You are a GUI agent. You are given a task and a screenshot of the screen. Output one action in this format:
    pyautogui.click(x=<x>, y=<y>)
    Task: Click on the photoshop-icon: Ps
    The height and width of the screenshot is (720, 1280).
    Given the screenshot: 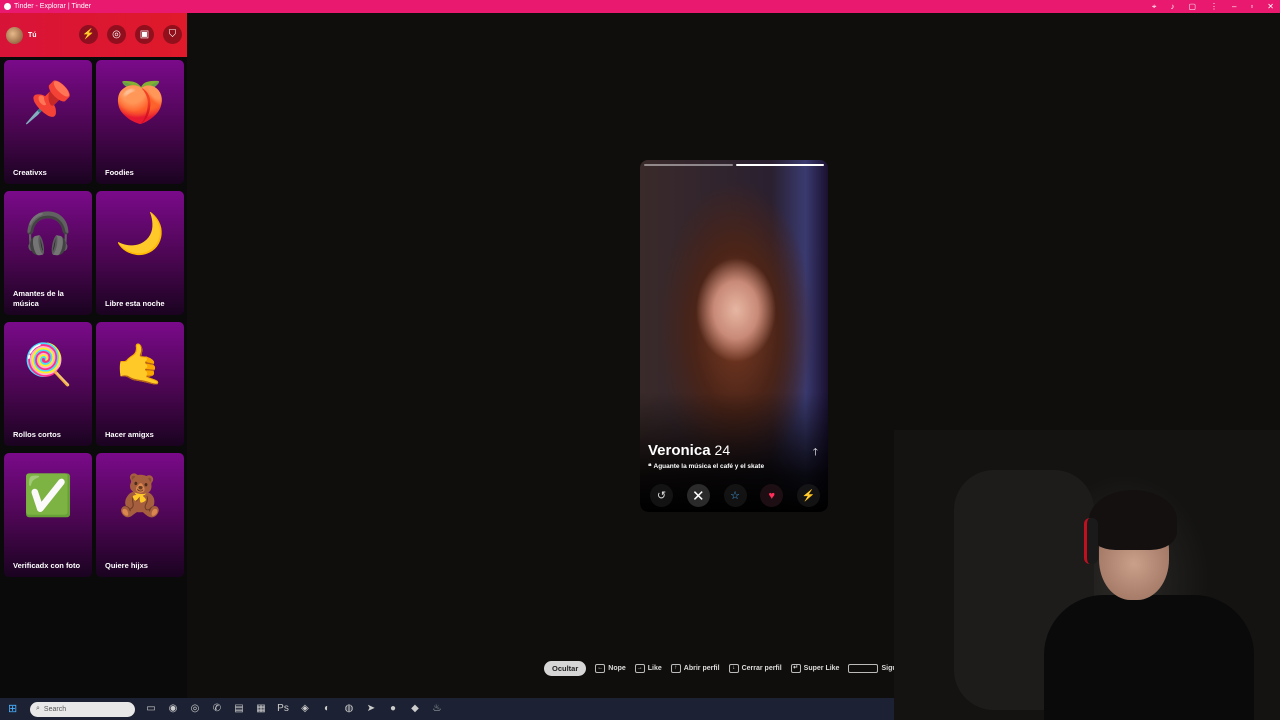 What is the action you would take?
    pyautogui.click(x=283, y=709)
    